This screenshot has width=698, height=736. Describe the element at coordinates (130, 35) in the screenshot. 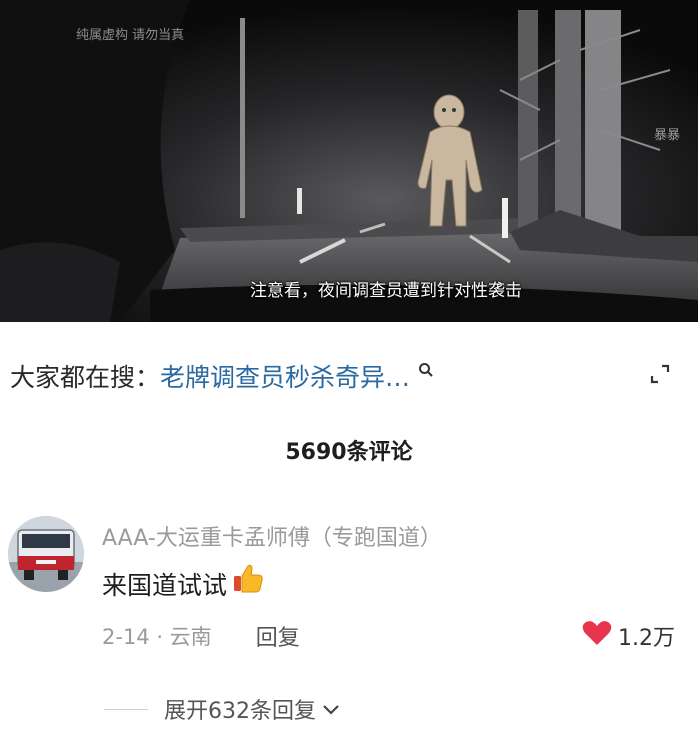

I see `video-watermark: 纯属虚构 请勿当真` at that location.